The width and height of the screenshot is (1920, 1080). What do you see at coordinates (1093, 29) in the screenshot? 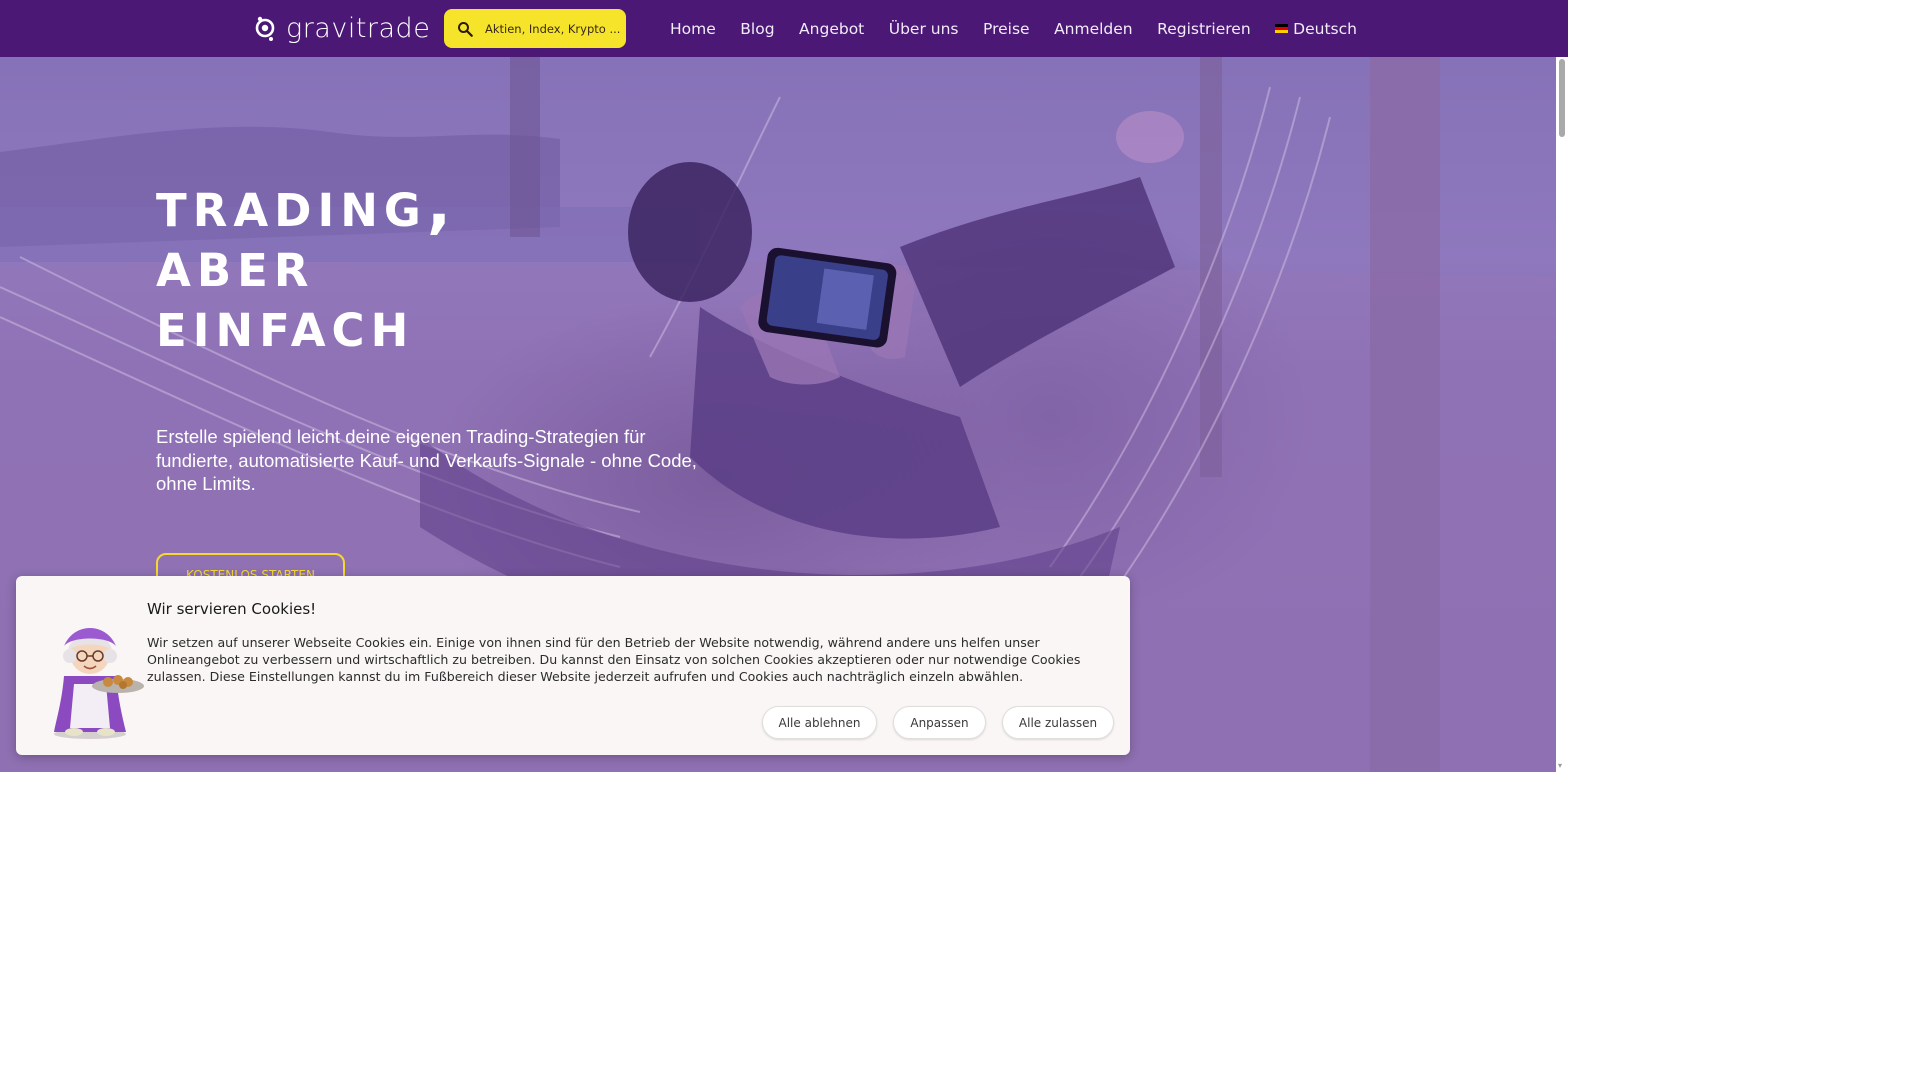
I see `nav-anmelden: Anmelden` at bounding box center [1093, 29].